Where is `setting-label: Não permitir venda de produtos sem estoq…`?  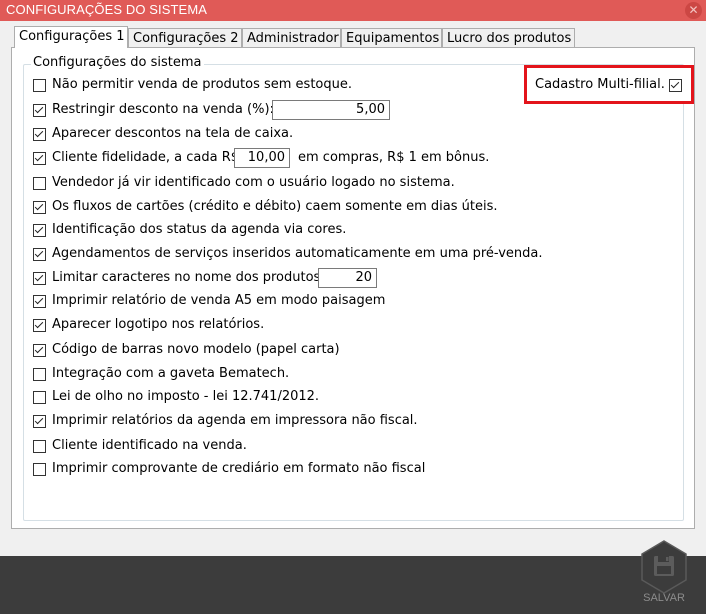 setting-label: Não permitir venda de produtos sem estoq… is located at coordinates (202, 84).